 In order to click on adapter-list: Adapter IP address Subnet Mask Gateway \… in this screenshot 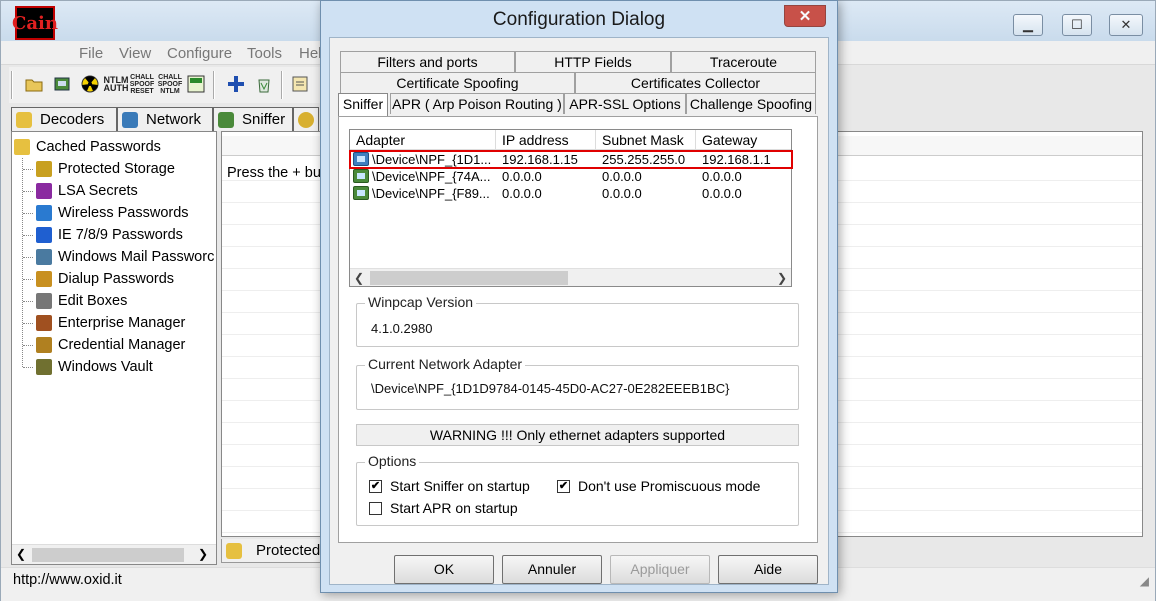, I will do `click(570, 208)`.